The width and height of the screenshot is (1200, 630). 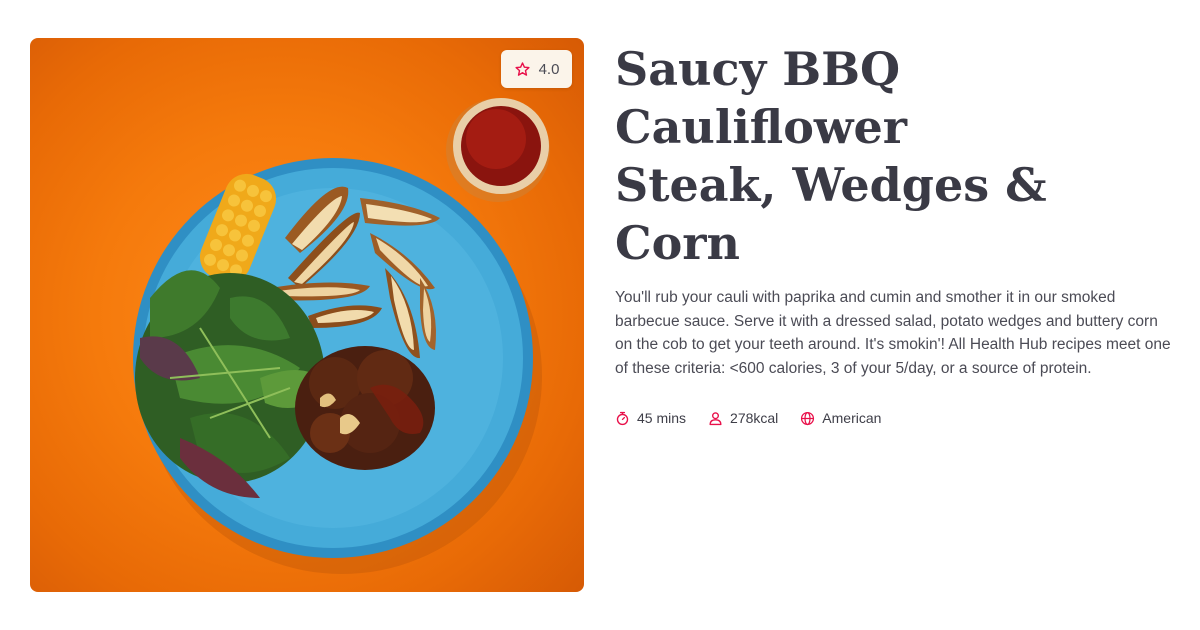 What do you see at coordinates (549, 69) in the screenshot?
I see `rating-value: 4.0` at bounding box center [549, 69].